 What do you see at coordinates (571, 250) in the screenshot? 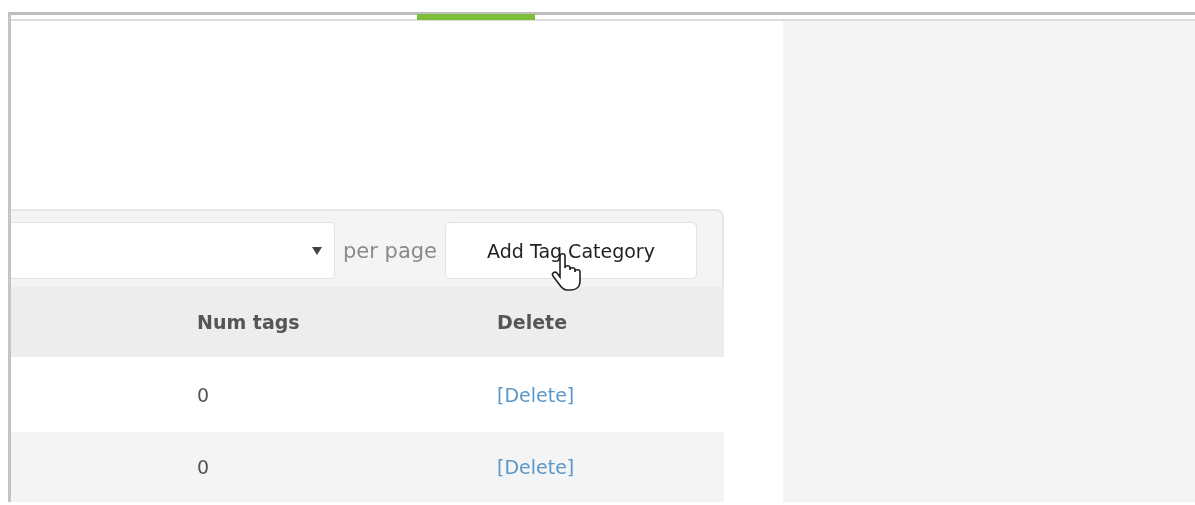
I see `add-tag-category-button: Add Tag Category` at bounding box center [571, 250].